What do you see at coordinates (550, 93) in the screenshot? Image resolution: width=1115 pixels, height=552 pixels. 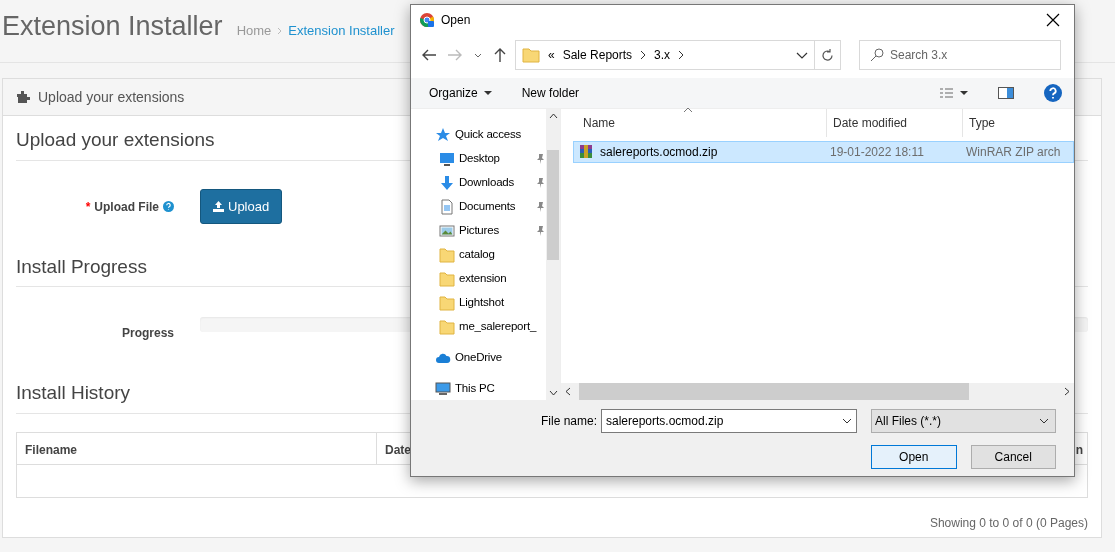 I see `toolbar-button: New folder` at bounding box center [550, 93].